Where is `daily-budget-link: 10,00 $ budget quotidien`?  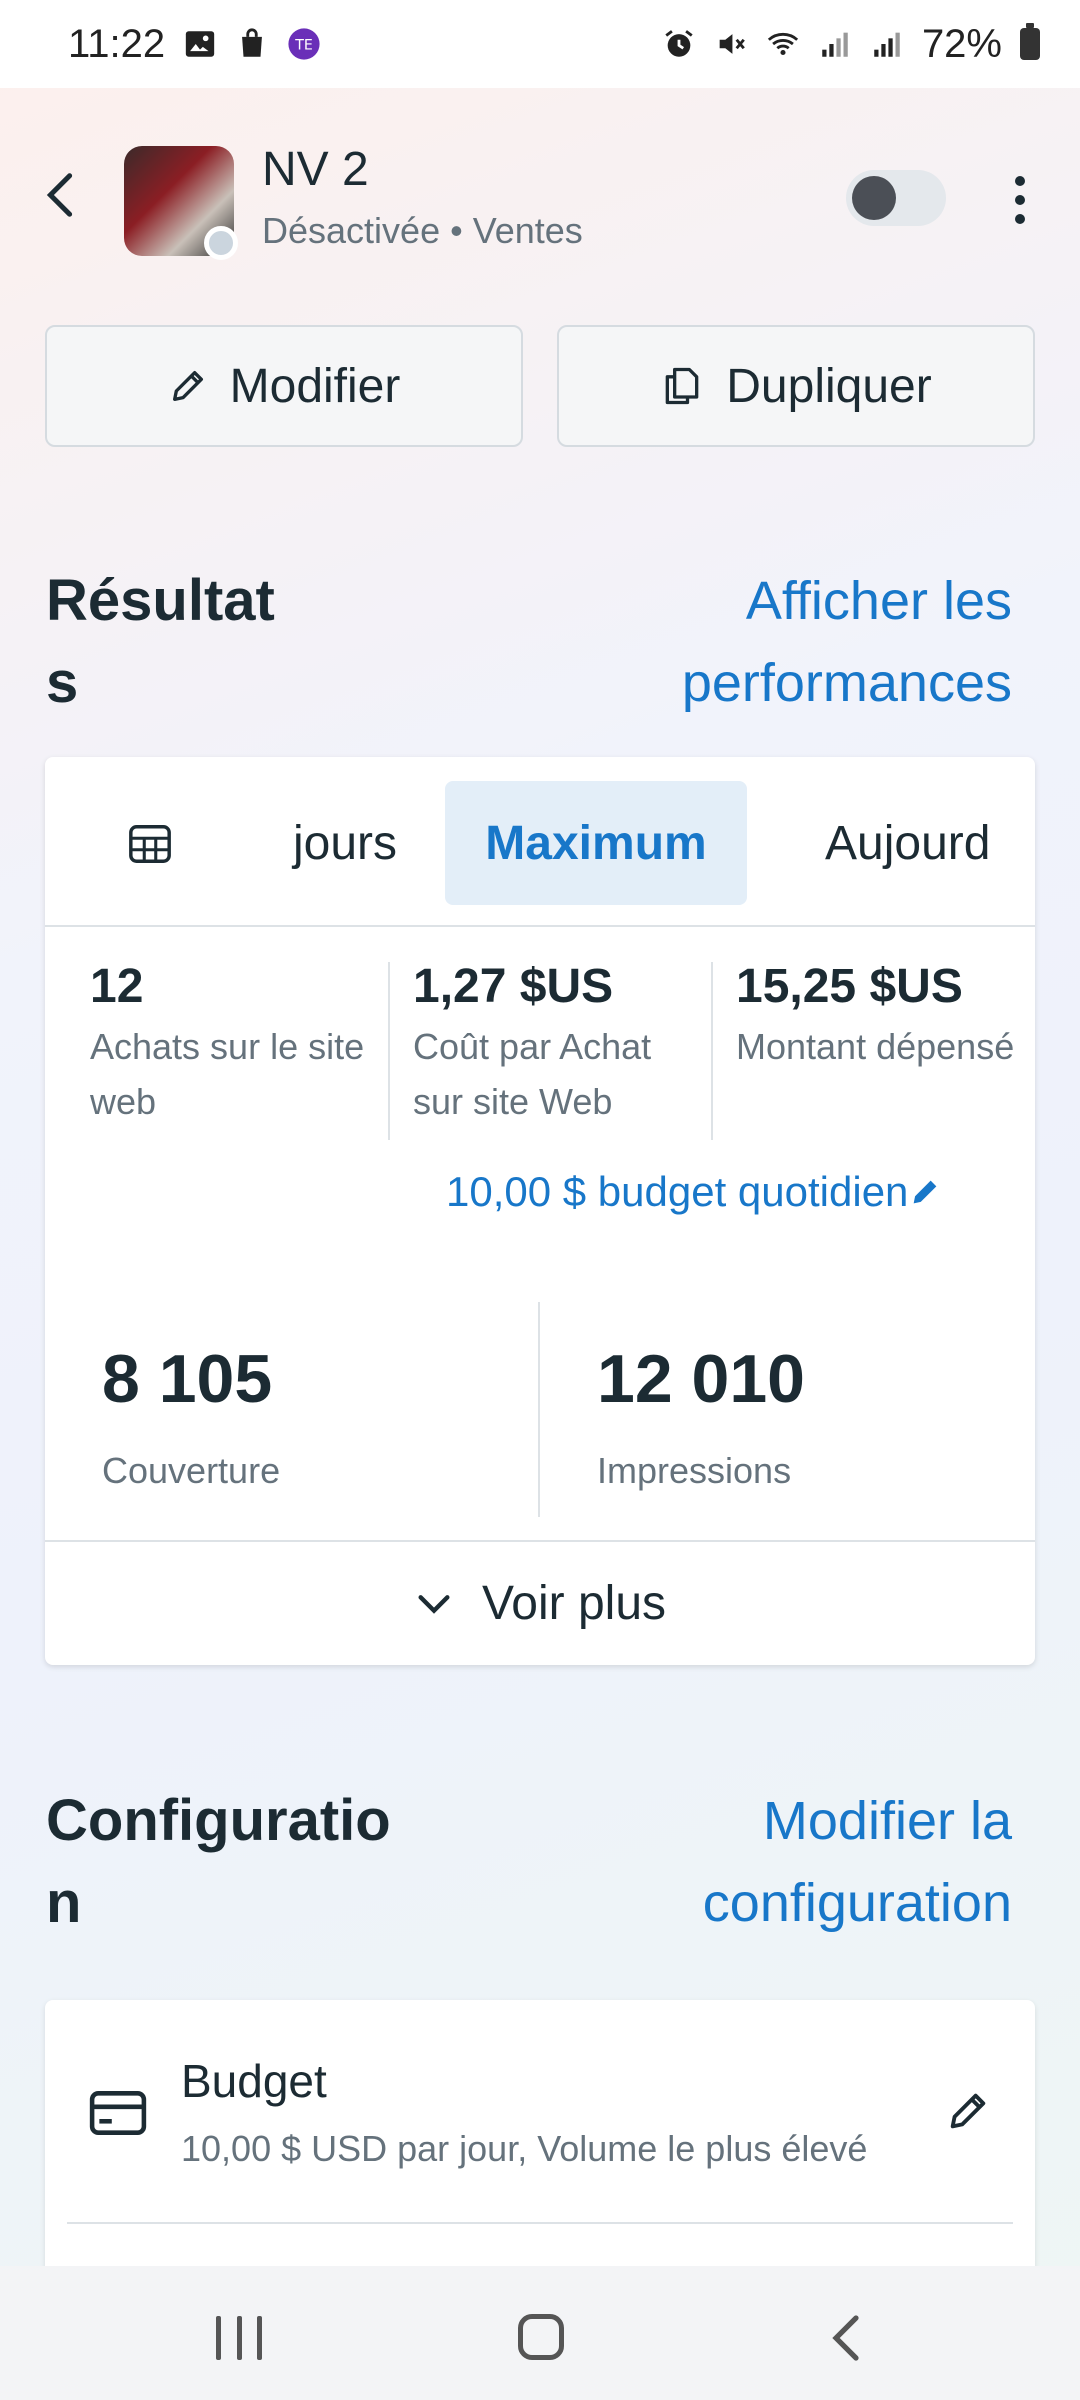 daily-budget-link: 10,00 $ budget quotidien is located at coordinates (746, 1192).